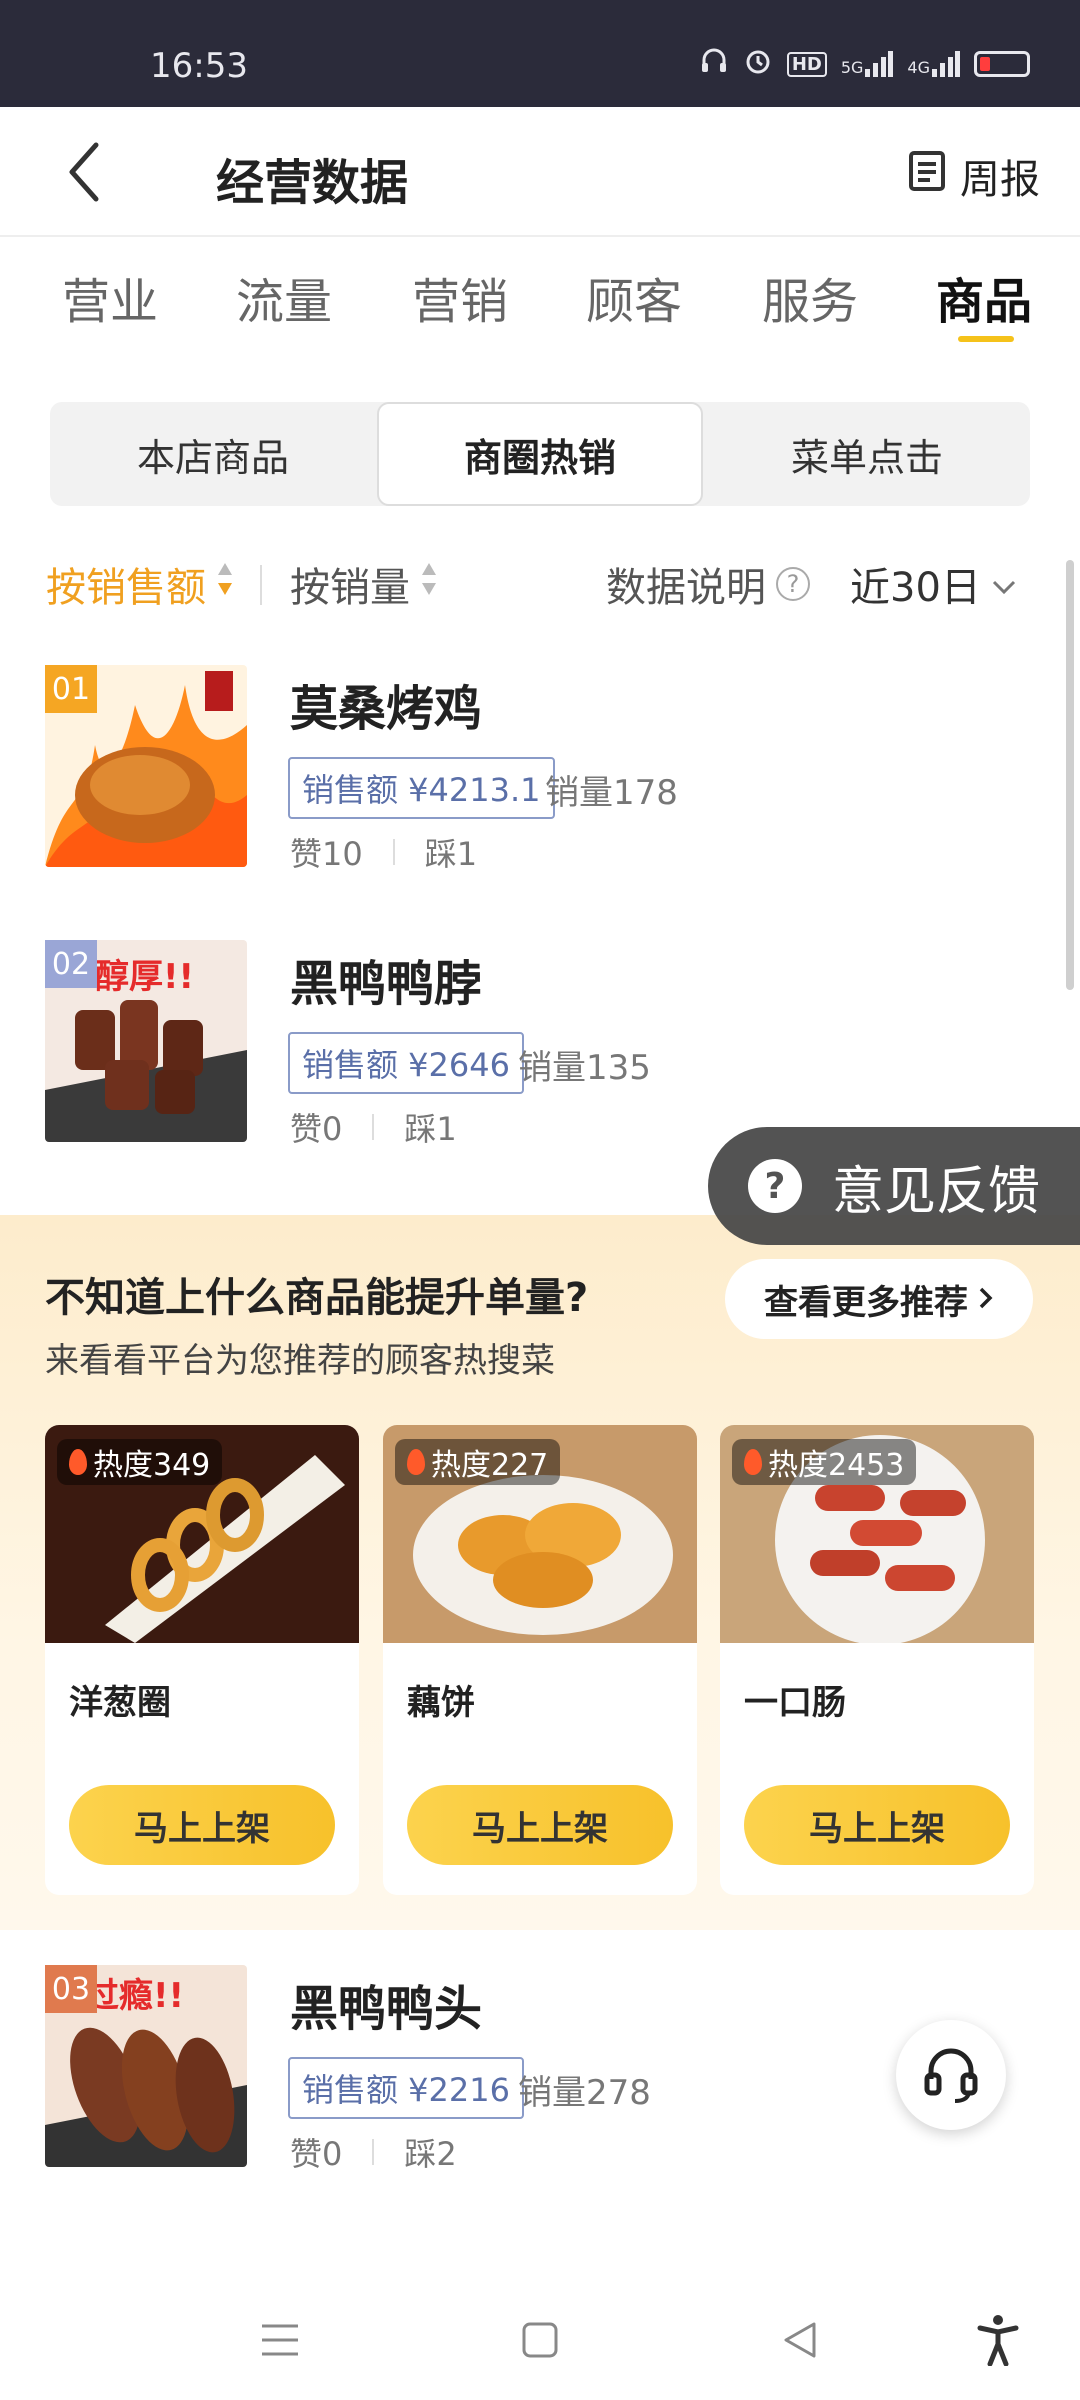 Image resolution: width=1080 pixels, height=2400 pixels. Describe the element at coordinates (933, 64) in the screenshot. I see `4g-signal-icon: 4G` at that location.